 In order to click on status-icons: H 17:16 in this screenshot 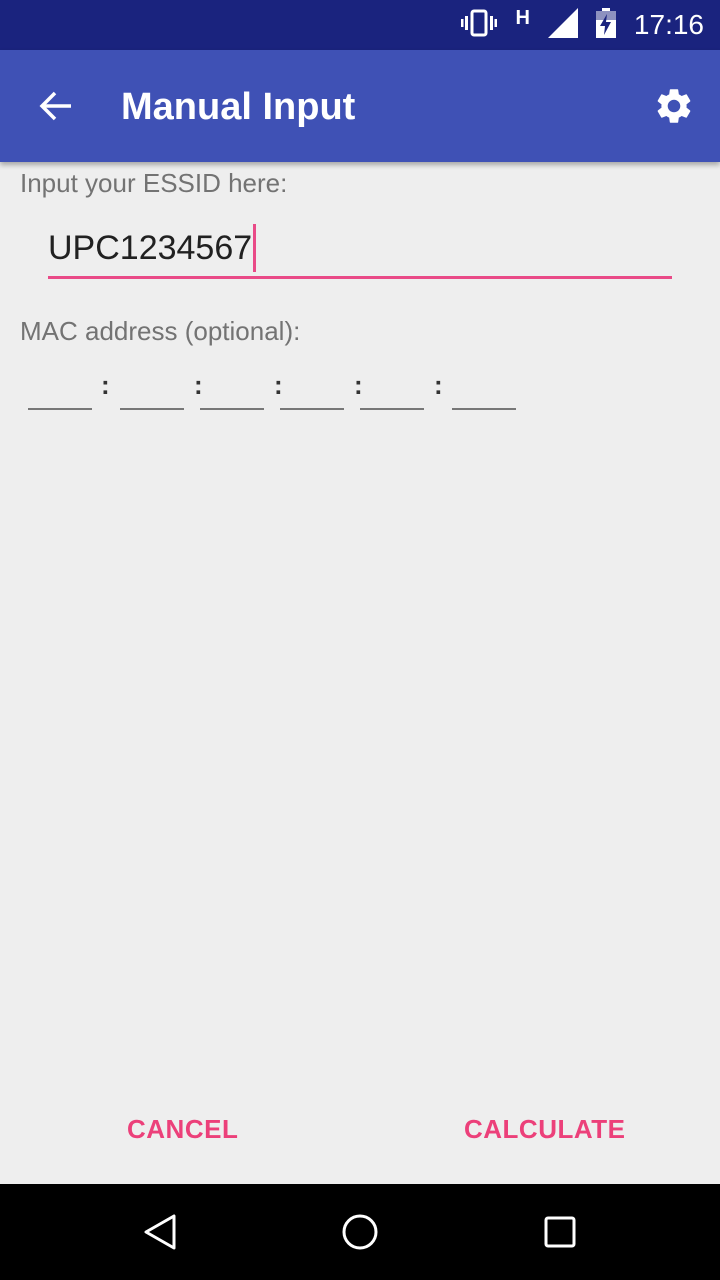, I will do `click(582, 25)`.